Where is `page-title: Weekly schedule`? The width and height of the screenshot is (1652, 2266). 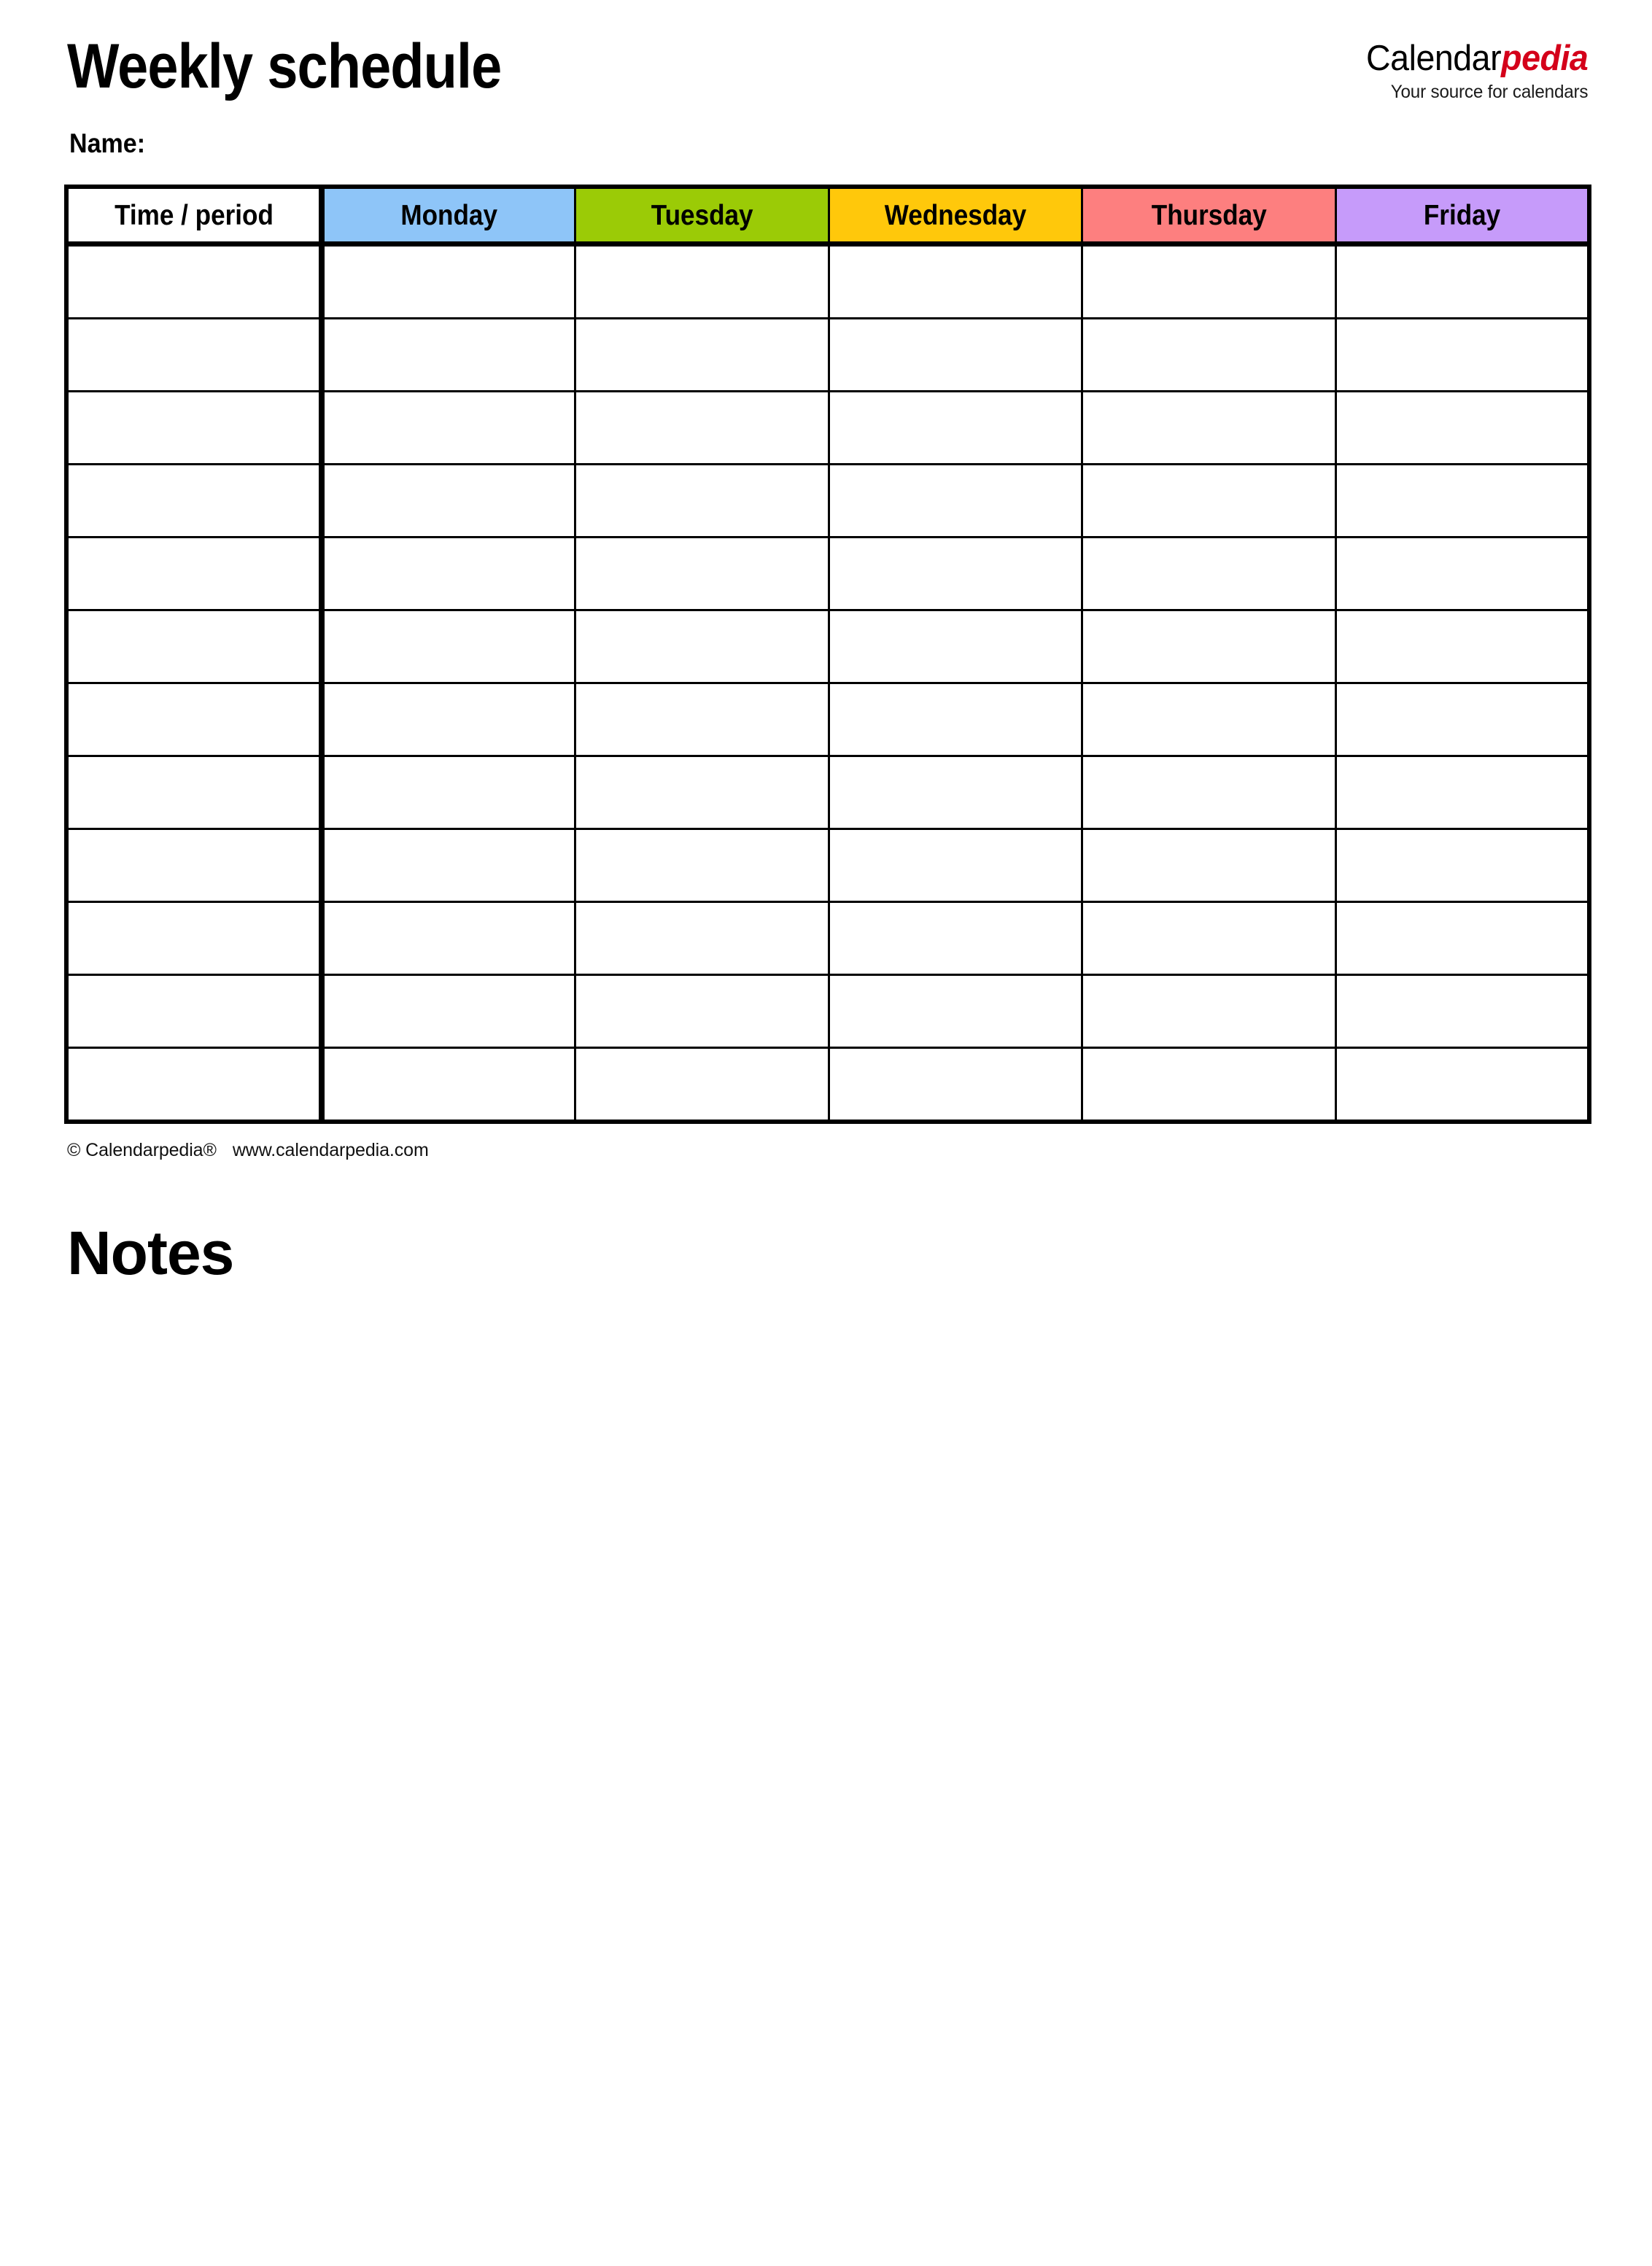
page-title: Weekly schedule is located at coordinates (284, 66).